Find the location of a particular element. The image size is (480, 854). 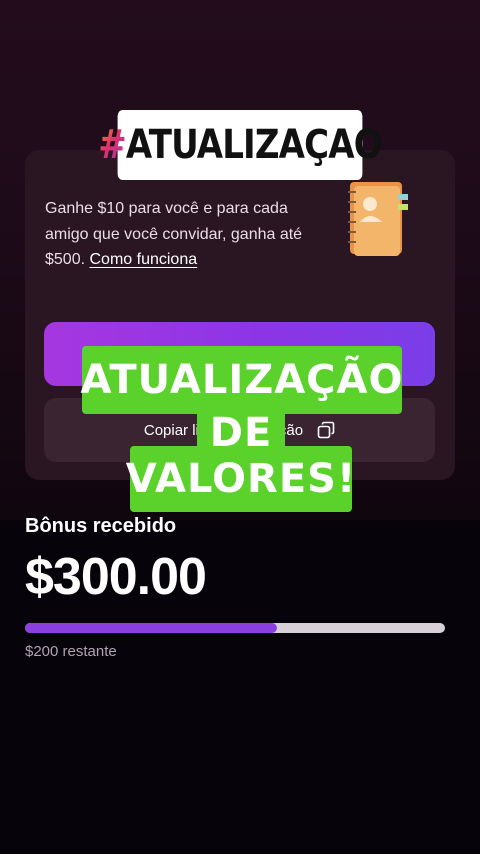

how-it-works-link: Como funciona is located at coordinates (144, 259).